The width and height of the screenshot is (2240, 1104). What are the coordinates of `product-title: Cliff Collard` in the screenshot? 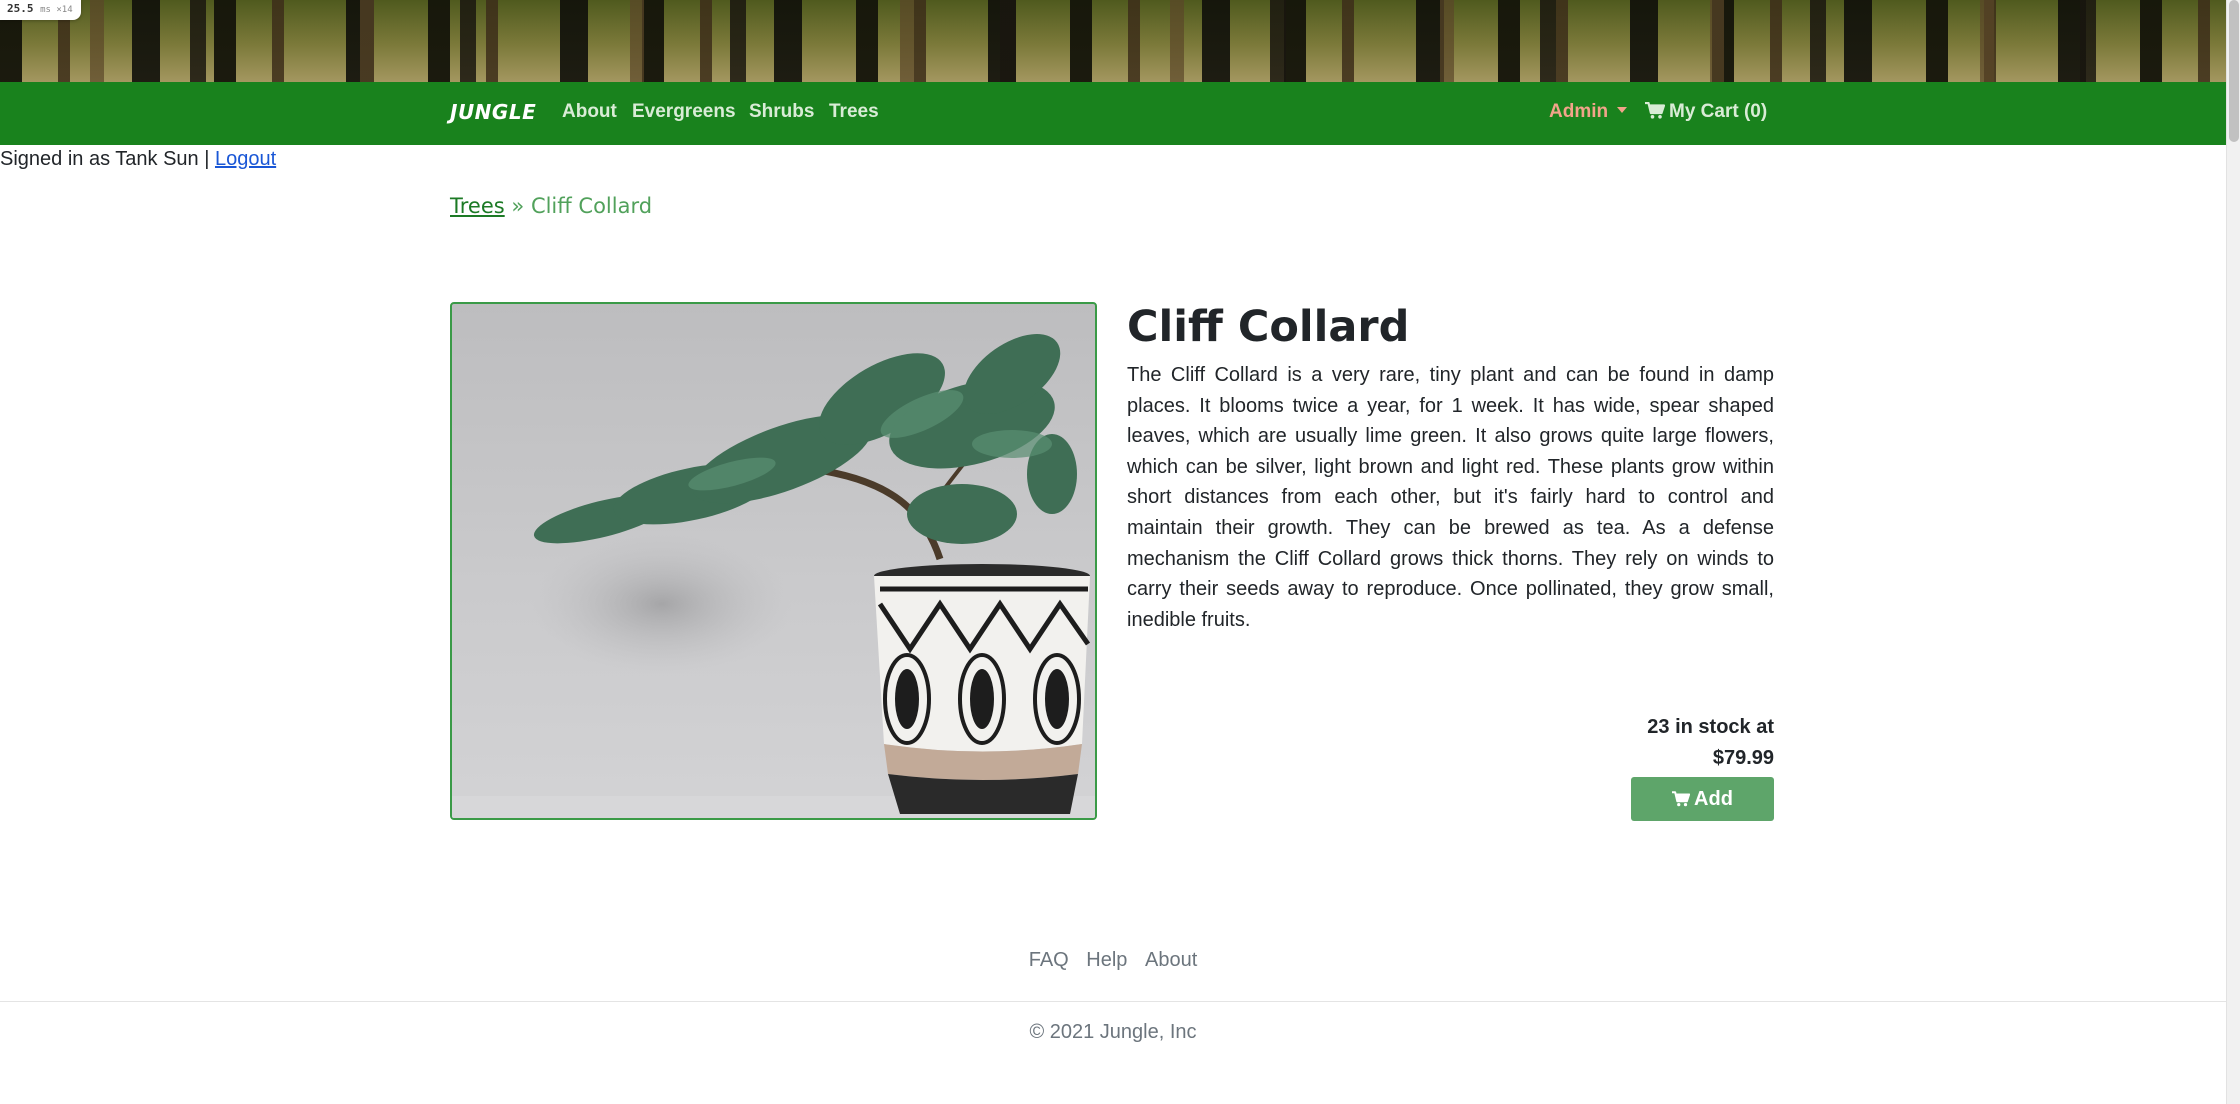 It's located at (1268, 327).